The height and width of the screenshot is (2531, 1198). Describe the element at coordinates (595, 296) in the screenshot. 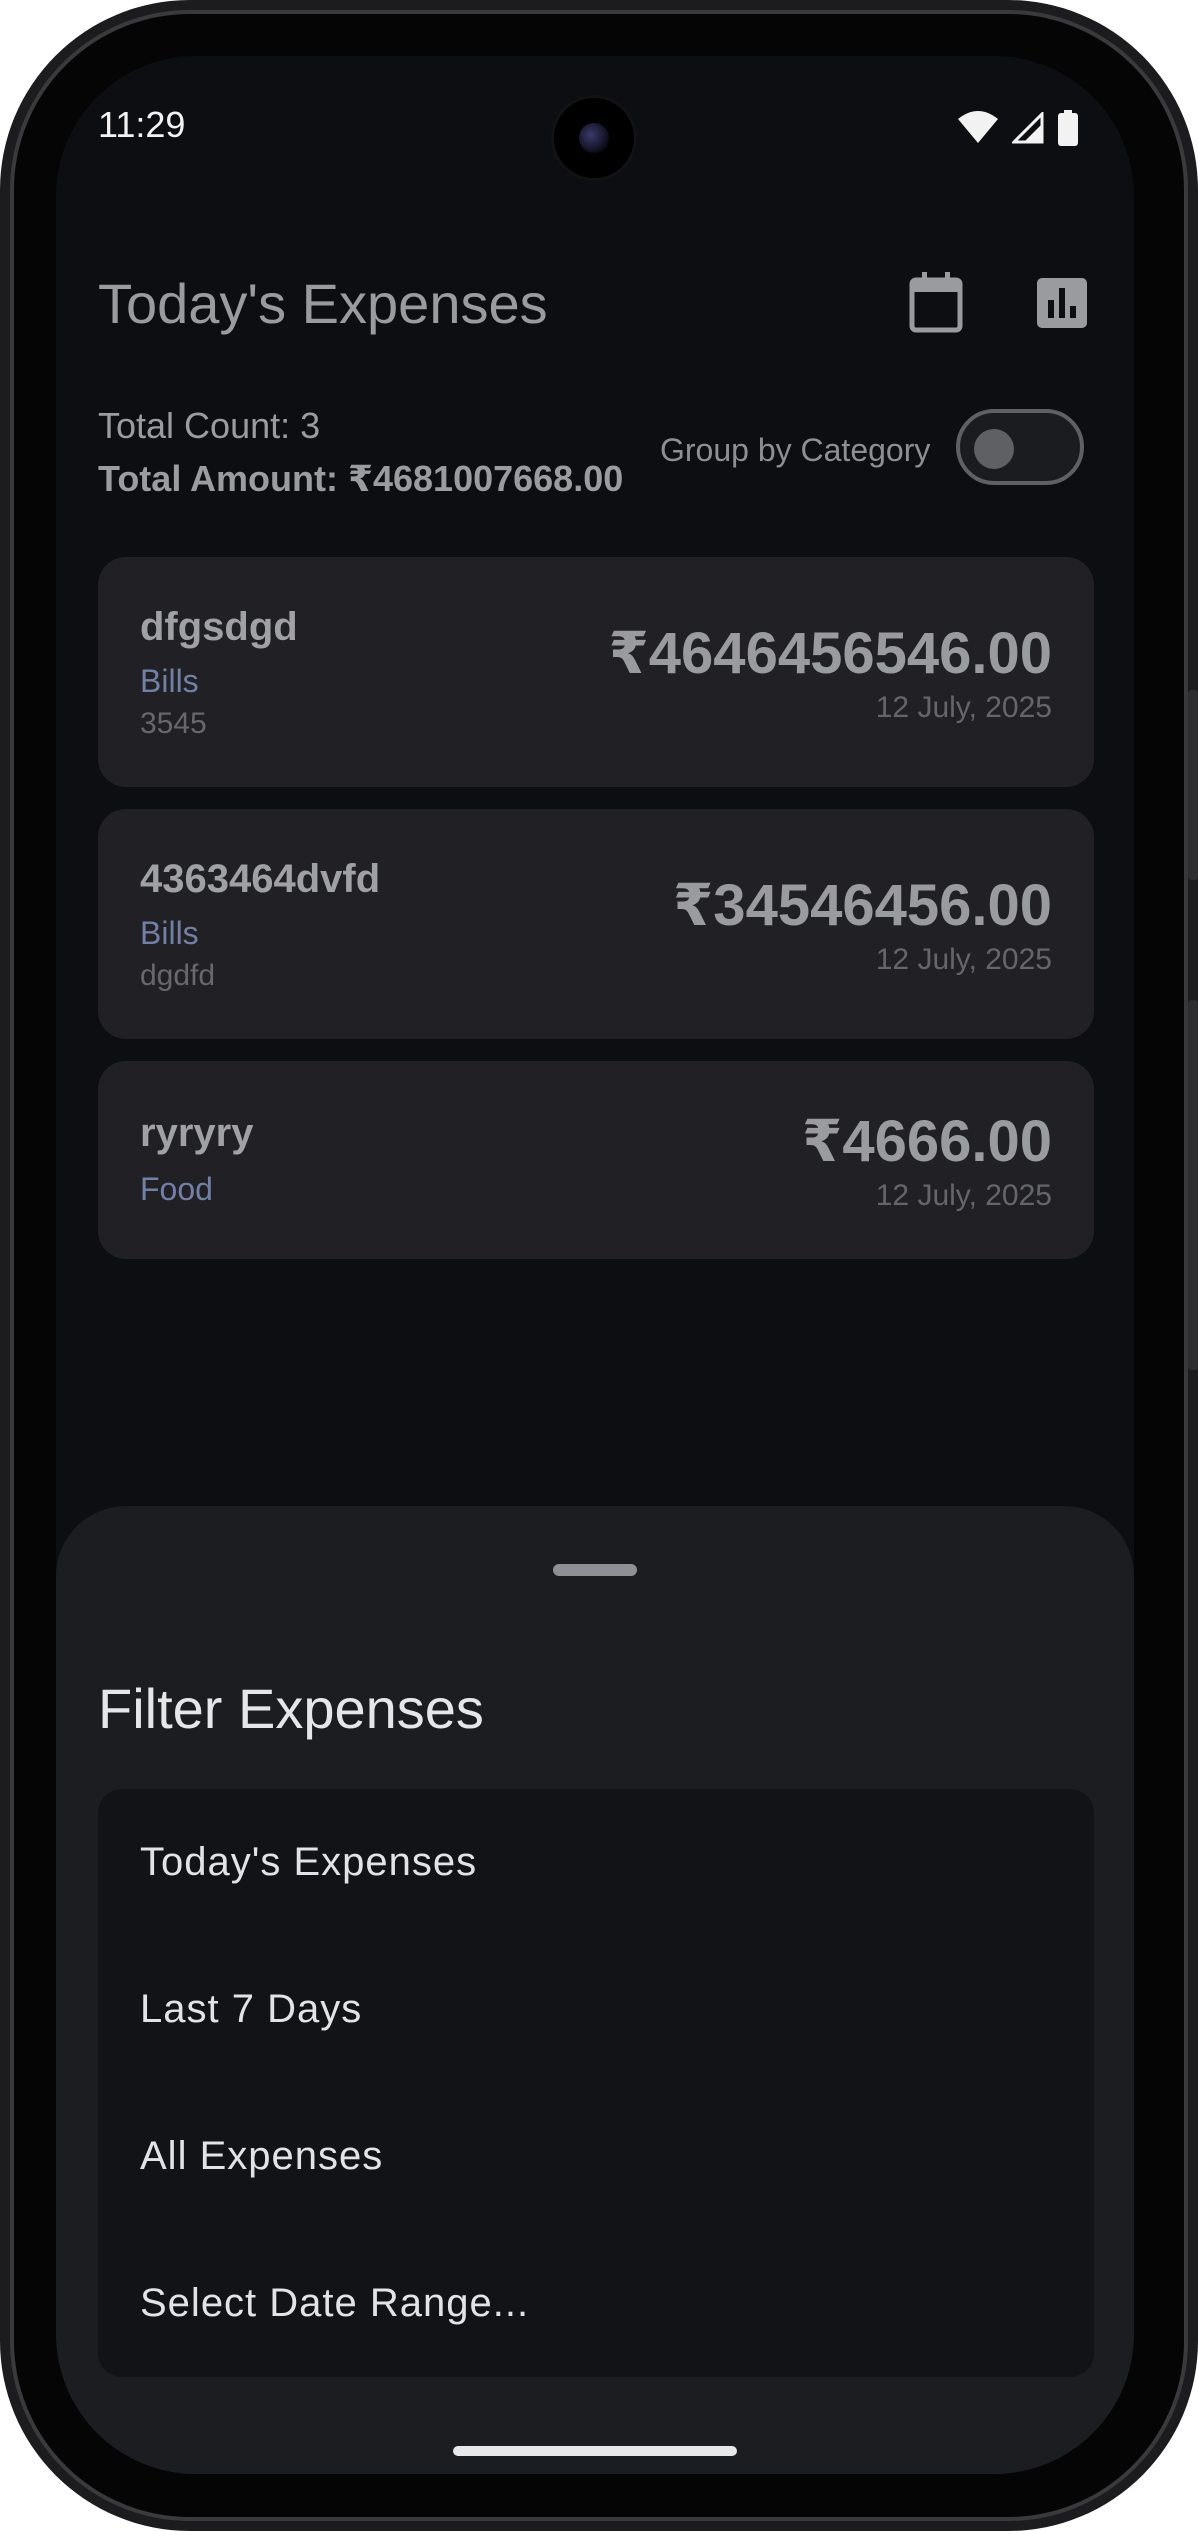

I see `app-bar: Today's Expenses` at that location.